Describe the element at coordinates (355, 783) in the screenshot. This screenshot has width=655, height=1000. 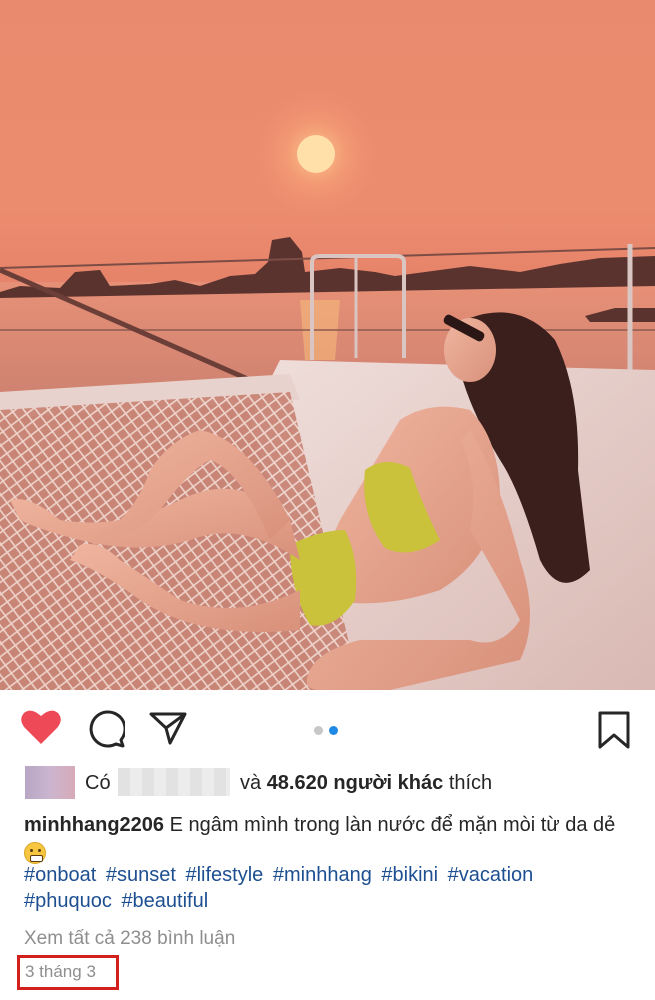
I see `likes-count: 48.620 người khác` at that location.